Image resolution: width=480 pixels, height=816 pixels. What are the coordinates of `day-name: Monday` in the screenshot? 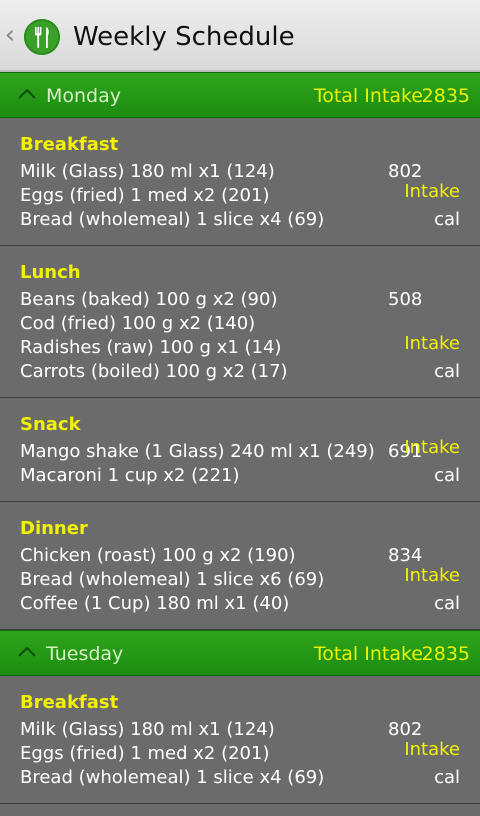 It's located at (84, 96).